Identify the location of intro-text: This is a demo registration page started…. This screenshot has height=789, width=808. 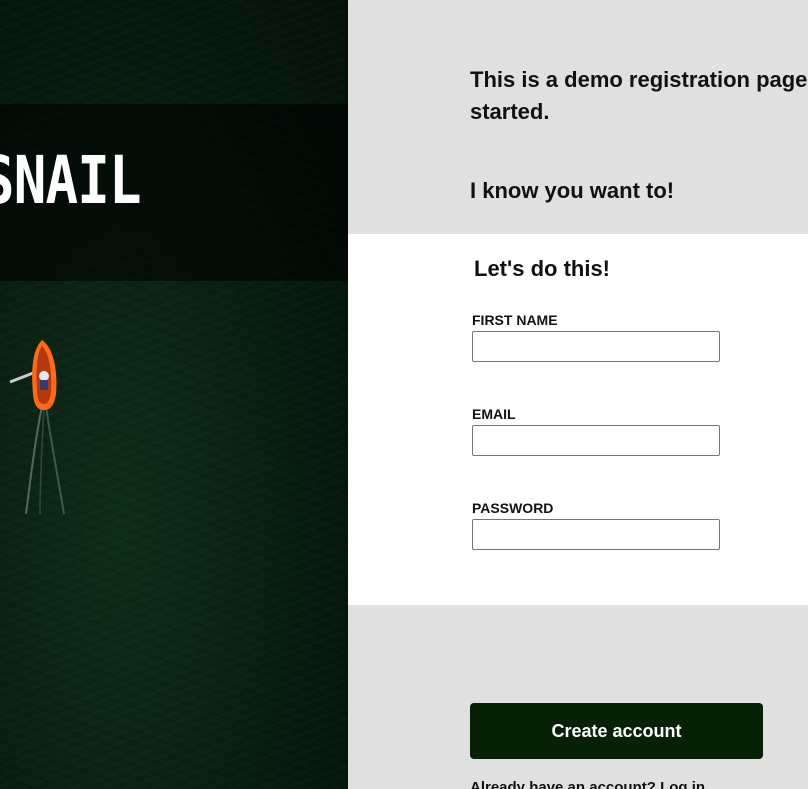
(638, 96).